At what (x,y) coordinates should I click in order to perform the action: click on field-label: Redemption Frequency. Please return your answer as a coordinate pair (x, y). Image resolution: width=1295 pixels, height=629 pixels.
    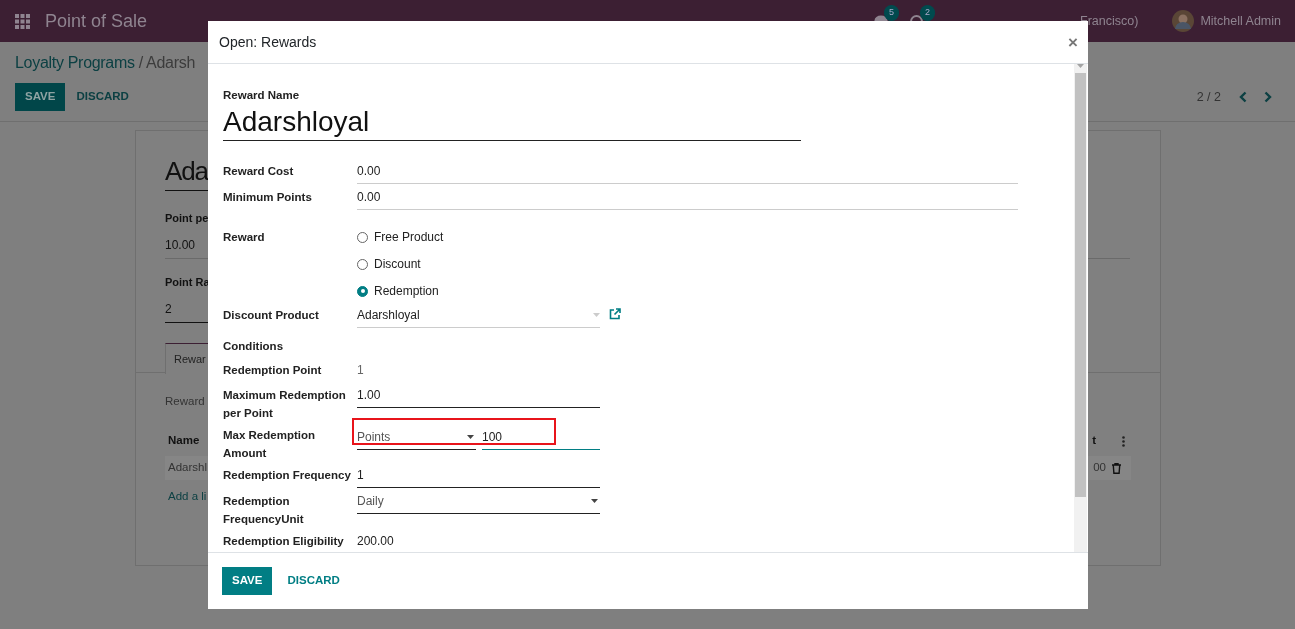
    Looking at the image, I should click on (287, 476).